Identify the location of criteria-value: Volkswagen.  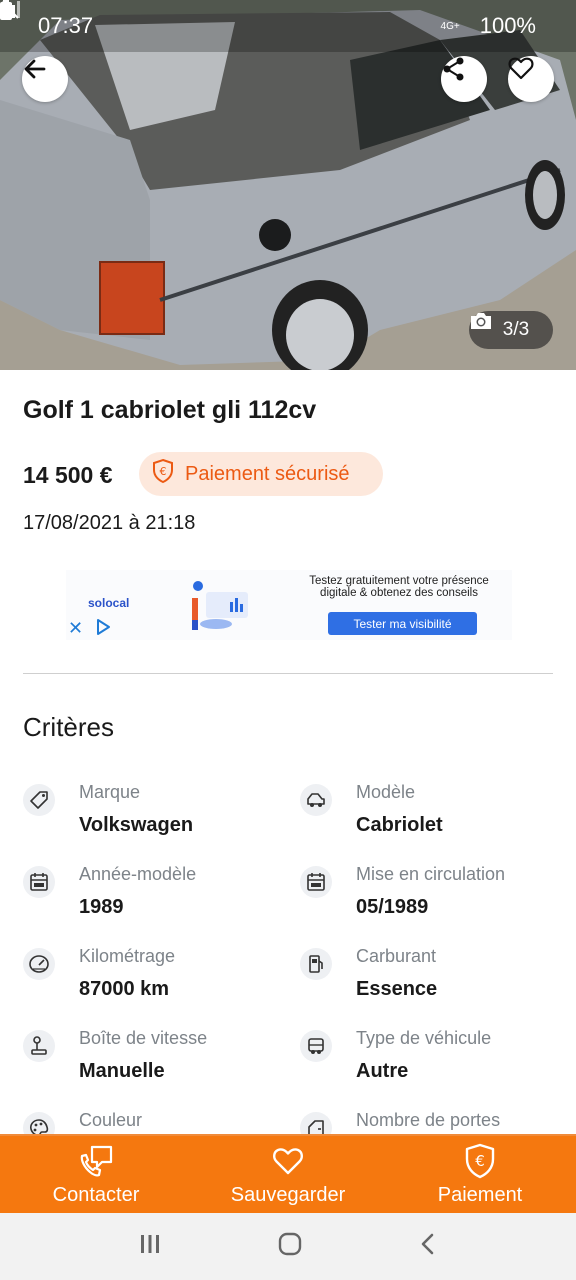
(136, 825).